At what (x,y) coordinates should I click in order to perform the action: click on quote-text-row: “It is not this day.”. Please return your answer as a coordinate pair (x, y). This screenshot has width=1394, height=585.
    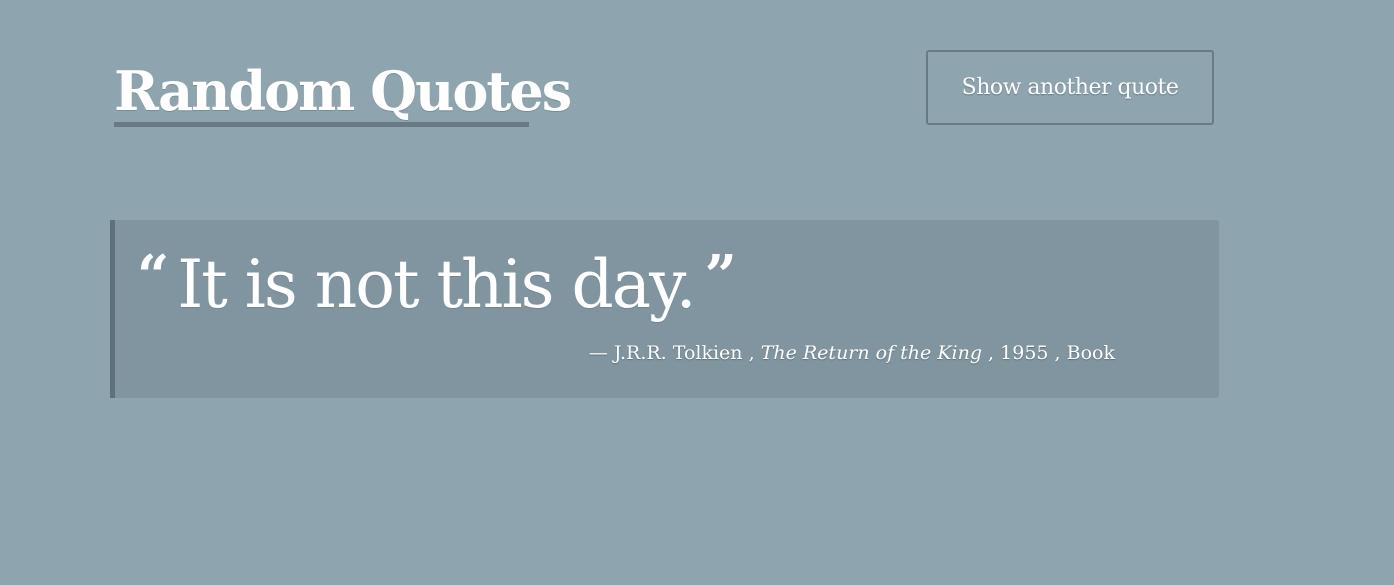
    Looking at the image, I should click on (437, 285).